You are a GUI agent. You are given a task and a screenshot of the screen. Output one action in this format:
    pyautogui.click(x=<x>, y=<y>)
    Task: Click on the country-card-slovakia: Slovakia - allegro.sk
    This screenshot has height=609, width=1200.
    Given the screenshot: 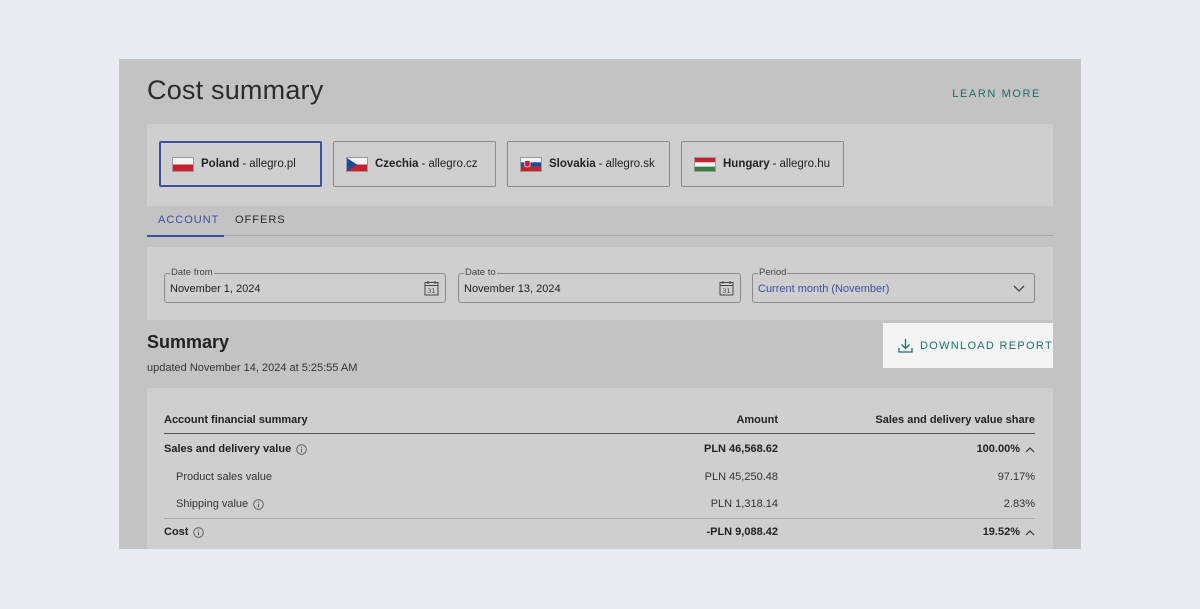 What is the action you would take?
    pyautogui.click(x=588, y=164)
    